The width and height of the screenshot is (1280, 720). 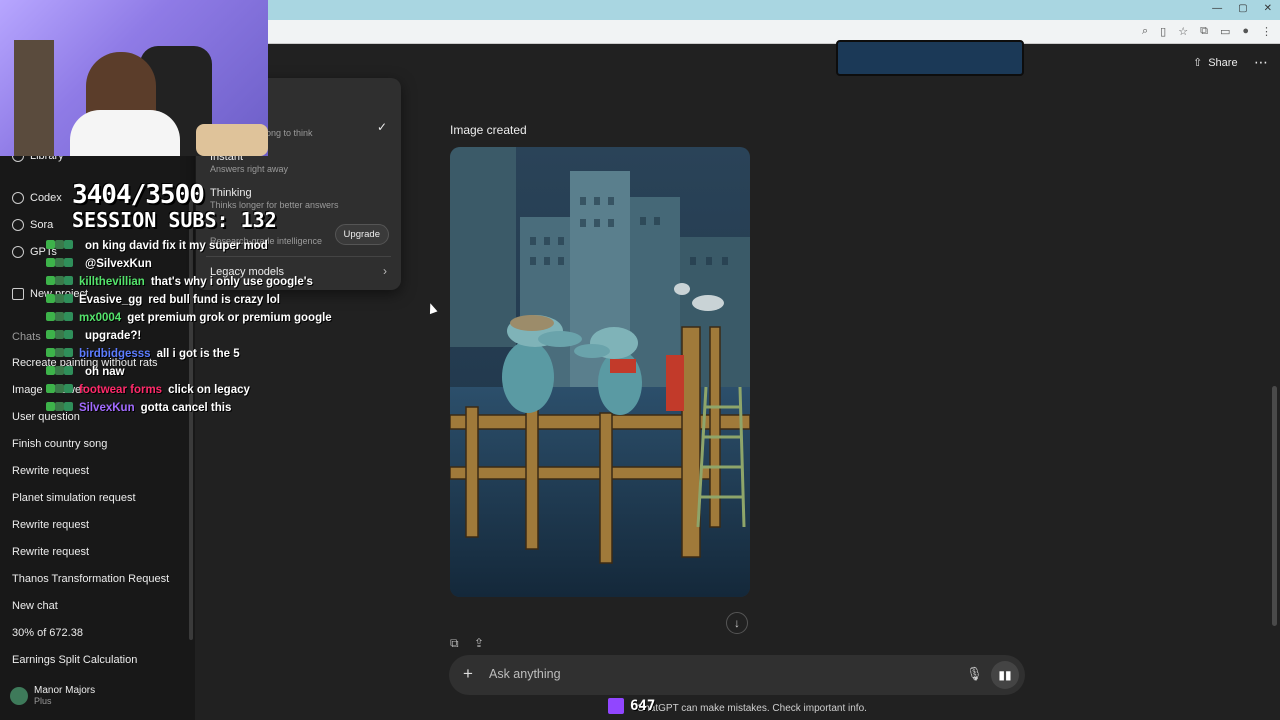 I want to click on close-icon: ✕, so click(x=1268, y=8).